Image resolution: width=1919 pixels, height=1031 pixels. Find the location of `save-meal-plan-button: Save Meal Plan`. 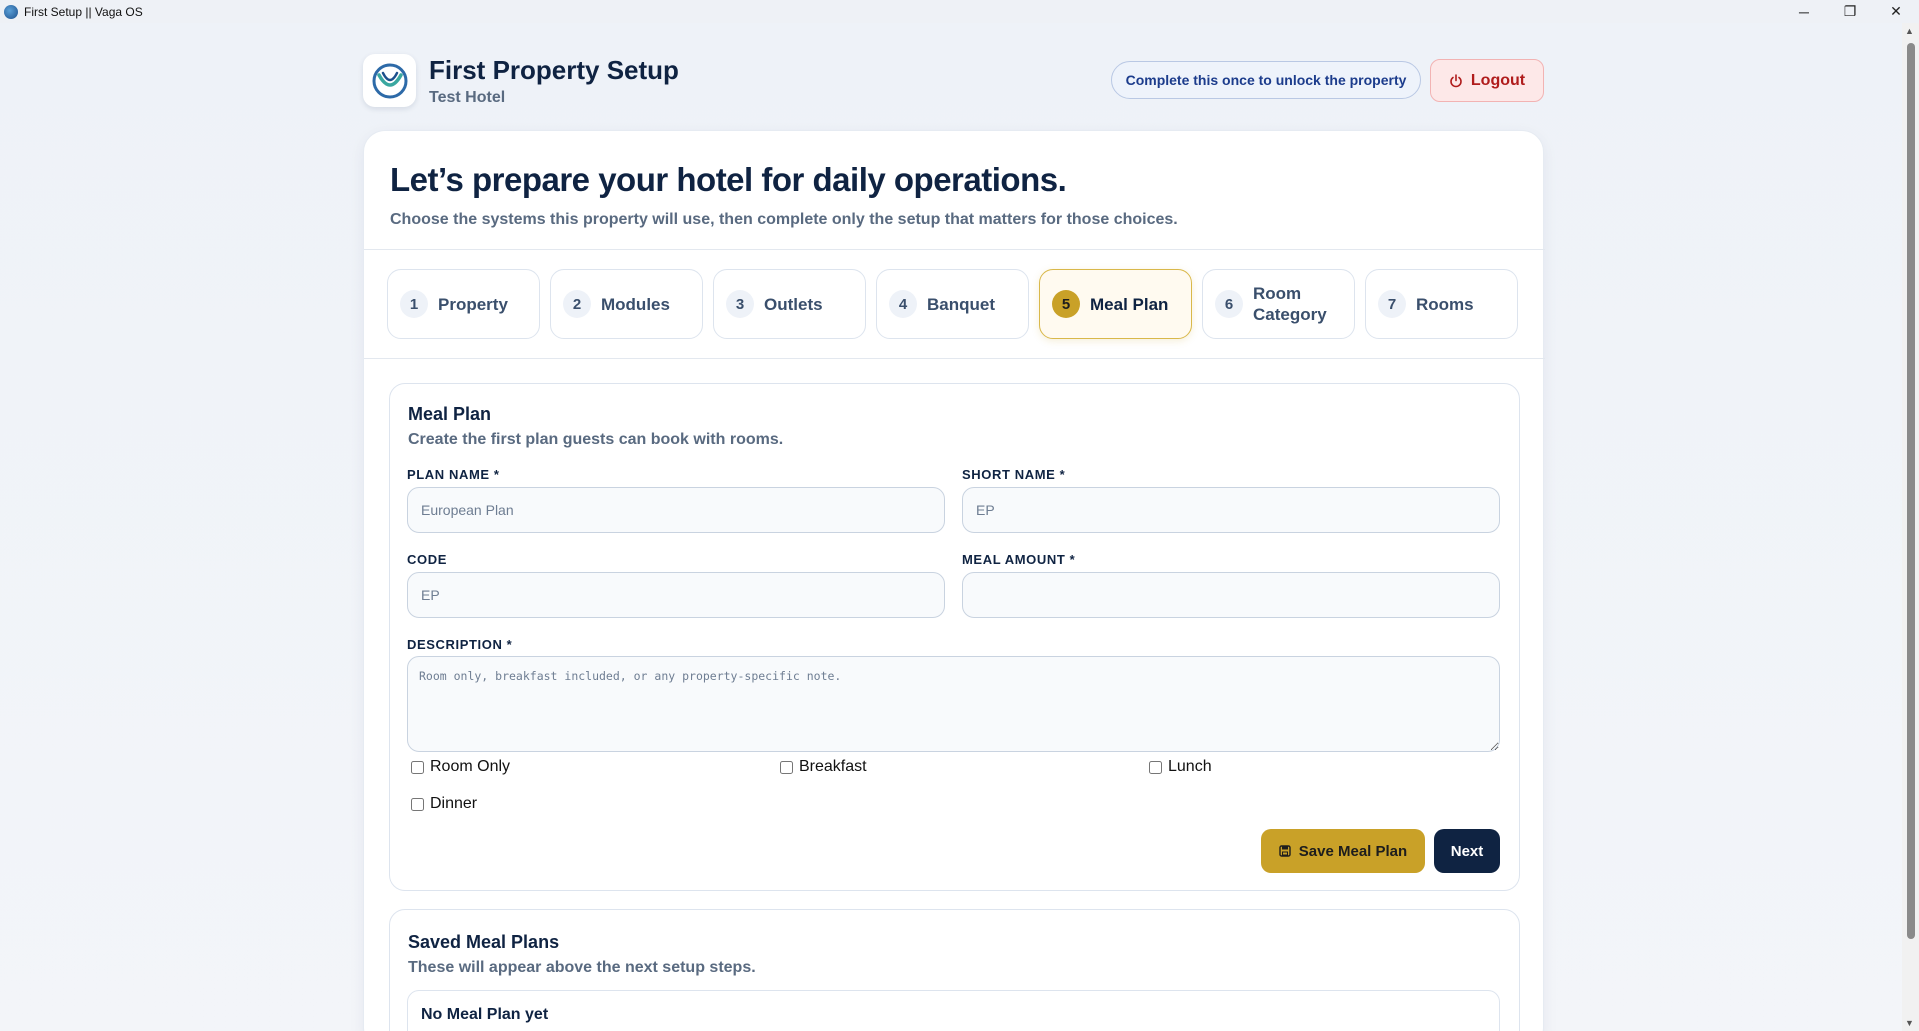

save-meal-plan-button: Save Meal Plan is located at coordinates (1343, 851).